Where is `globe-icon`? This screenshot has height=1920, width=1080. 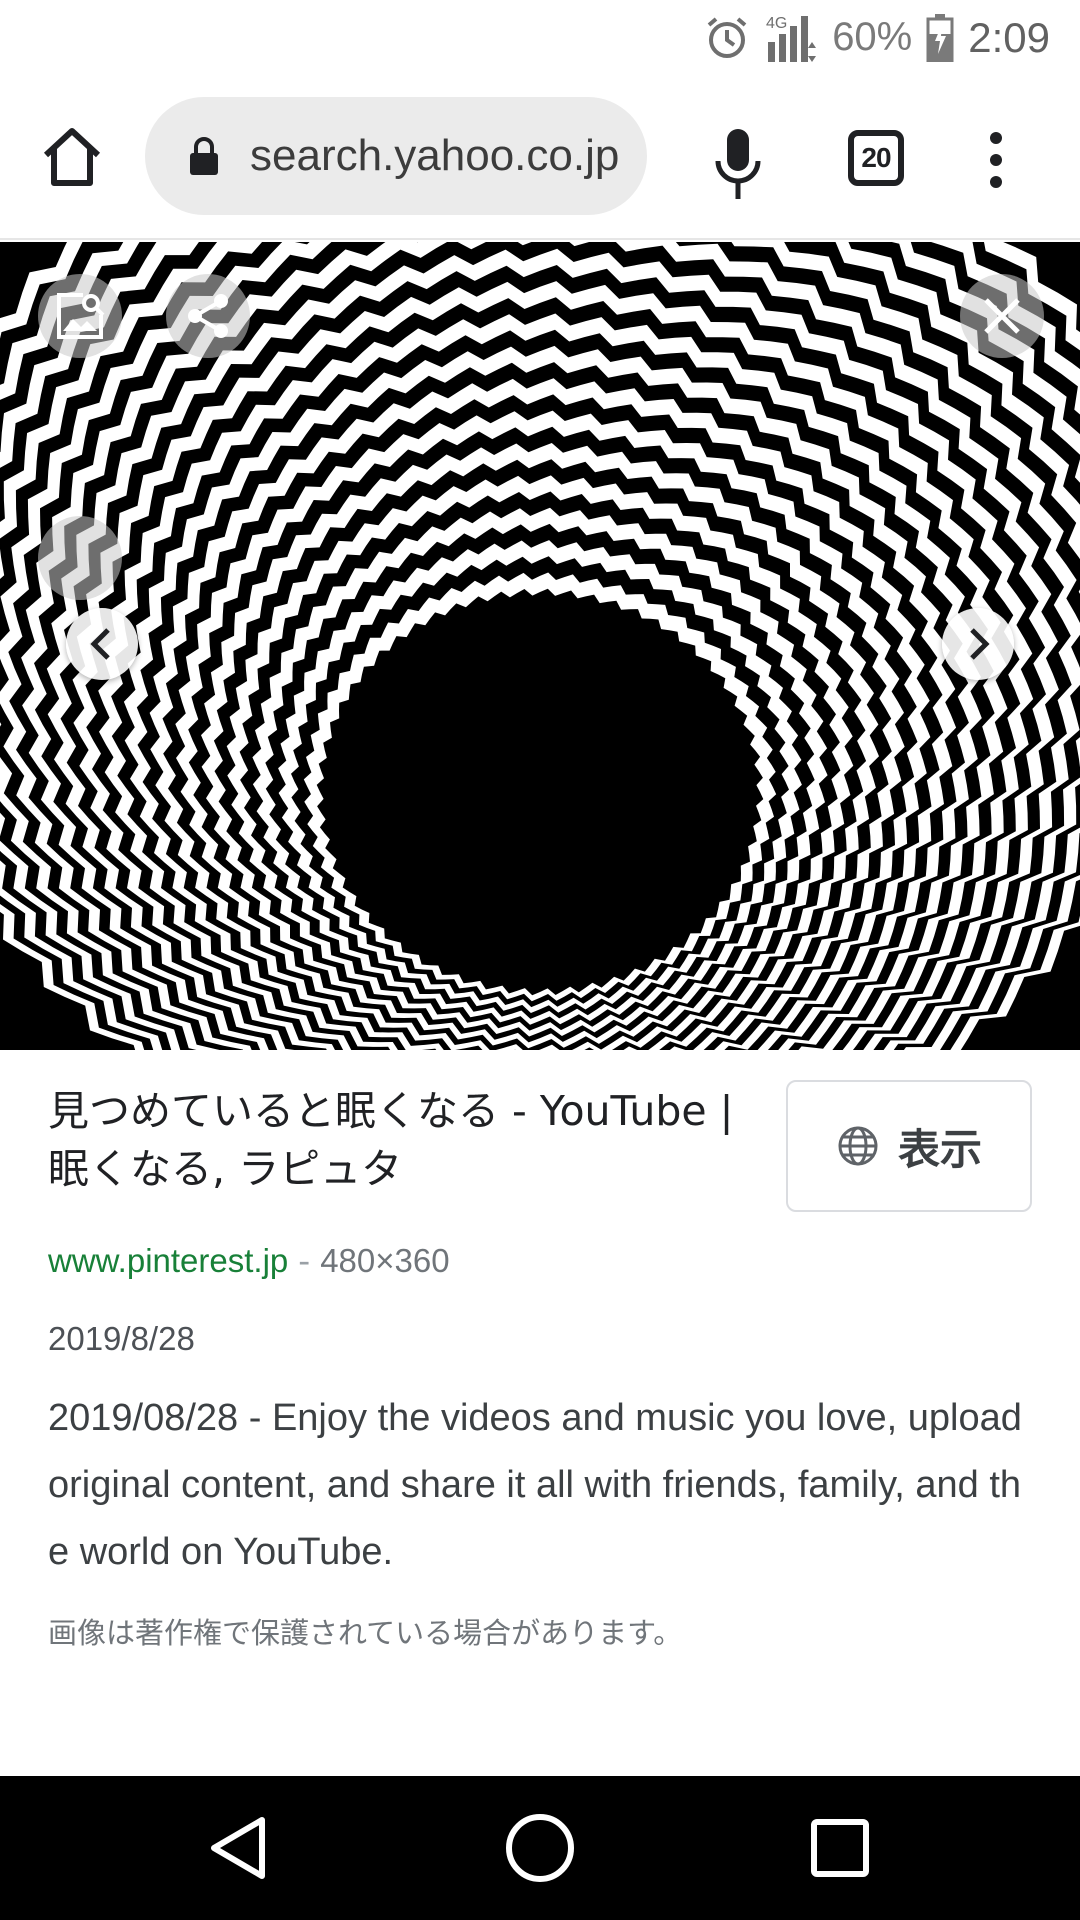 globe-icon is located at coordinates (858, 1146).